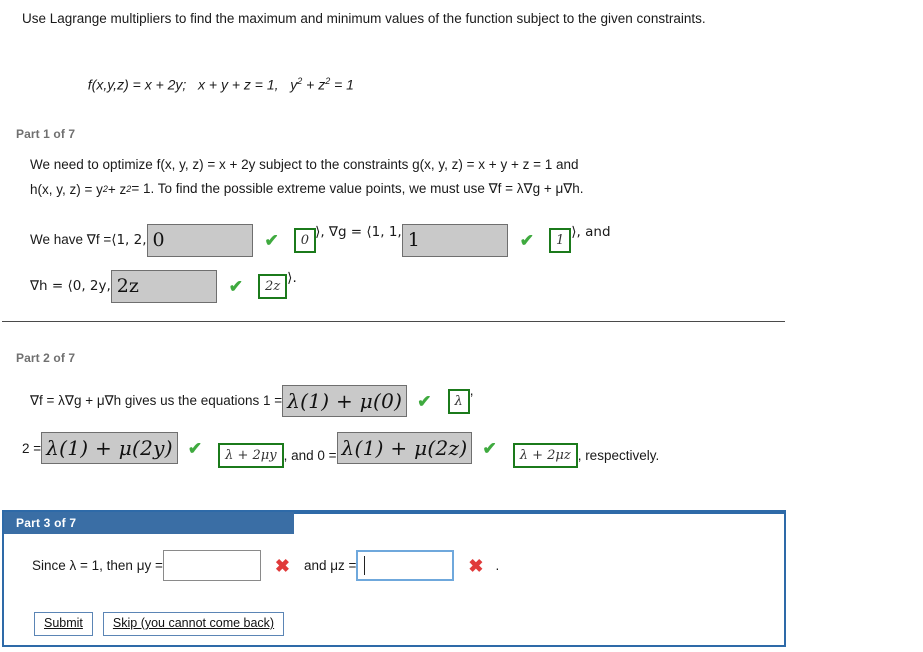  I want to click on grad-f-input-value: 0, so click(158, 239).